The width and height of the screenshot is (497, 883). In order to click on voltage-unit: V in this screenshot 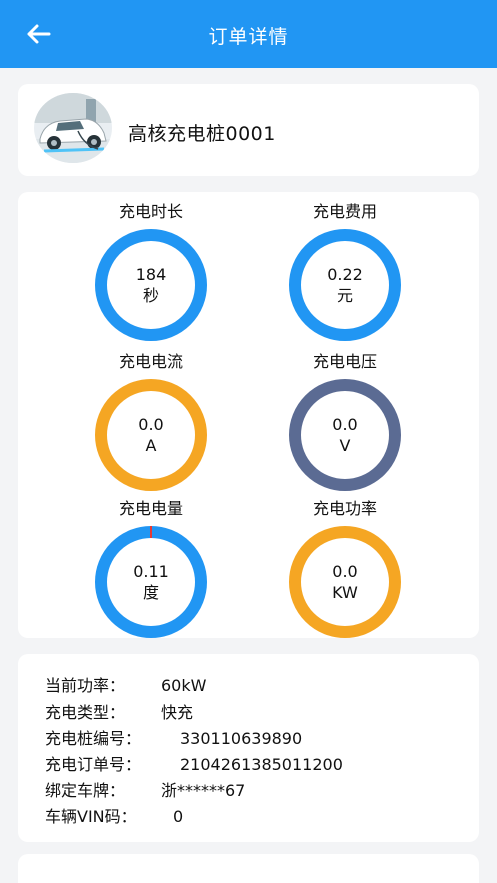, I will do `click(345, 445)`.